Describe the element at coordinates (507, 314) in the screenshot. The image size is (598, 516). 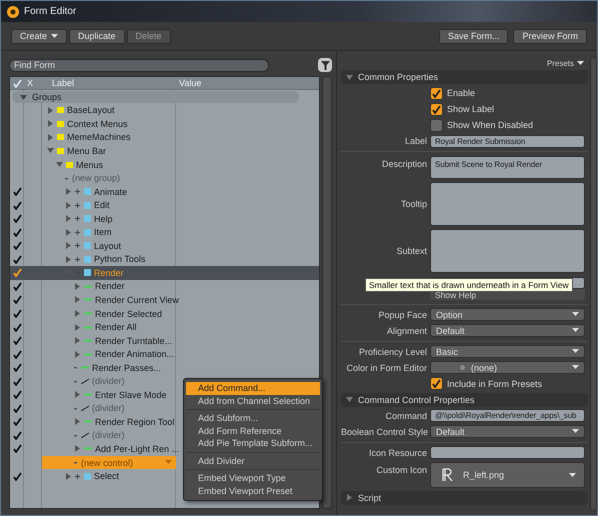
I see `dropdown: Option` at that location.